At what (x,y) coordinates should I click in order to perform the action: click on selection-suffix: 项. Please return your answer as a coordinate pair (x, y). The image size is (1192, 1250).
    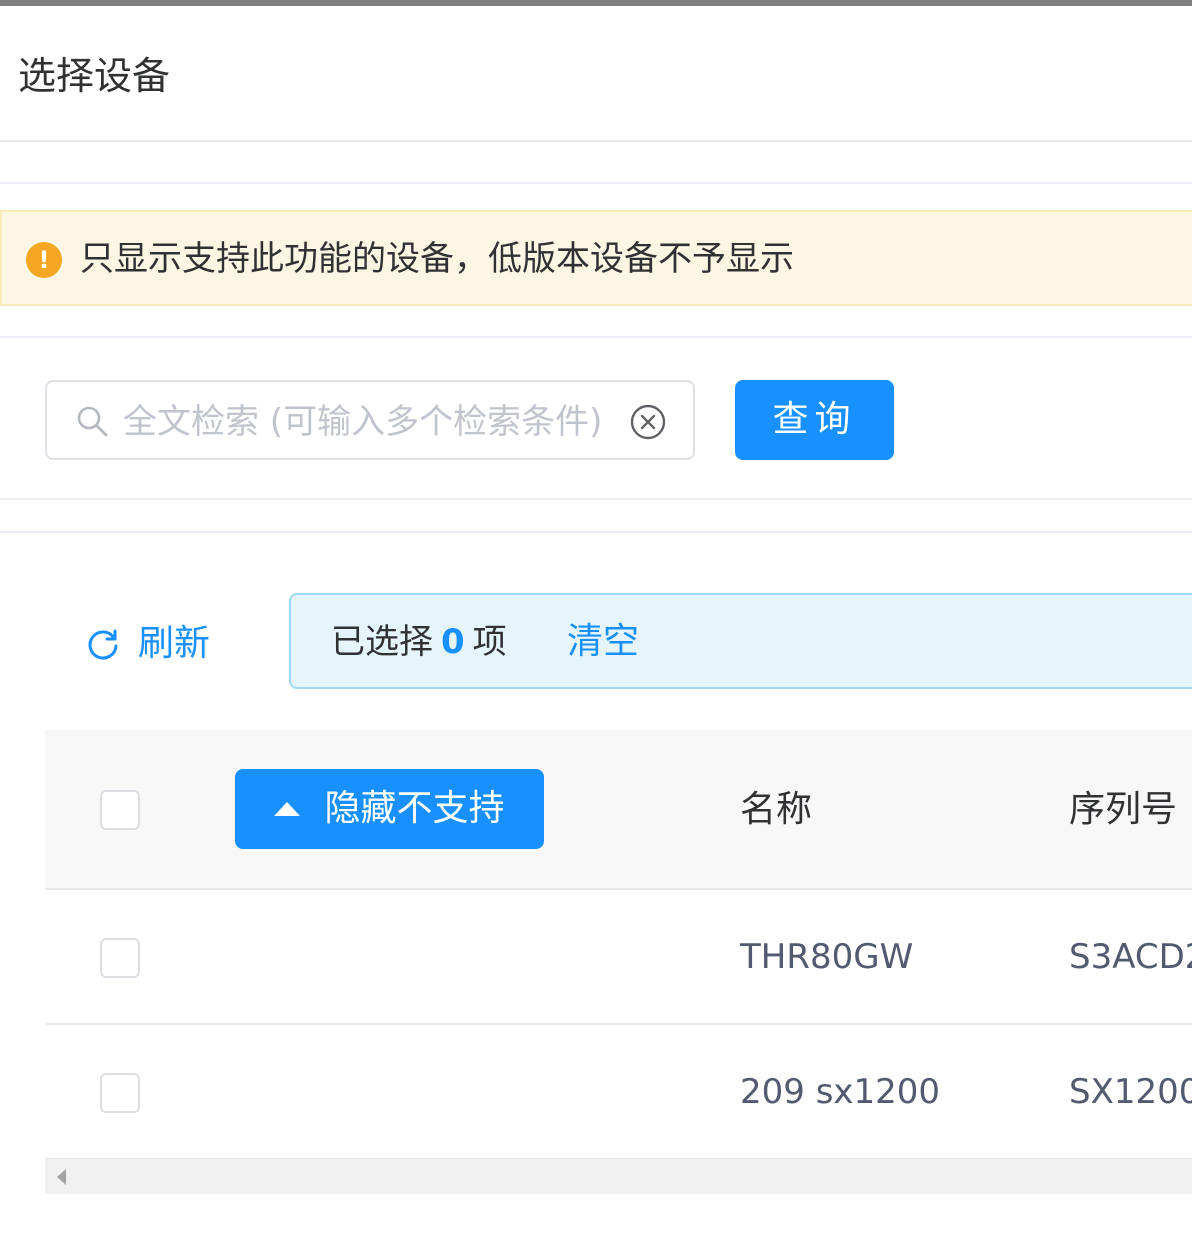
    Looking at the image, I should click on (489, 642).